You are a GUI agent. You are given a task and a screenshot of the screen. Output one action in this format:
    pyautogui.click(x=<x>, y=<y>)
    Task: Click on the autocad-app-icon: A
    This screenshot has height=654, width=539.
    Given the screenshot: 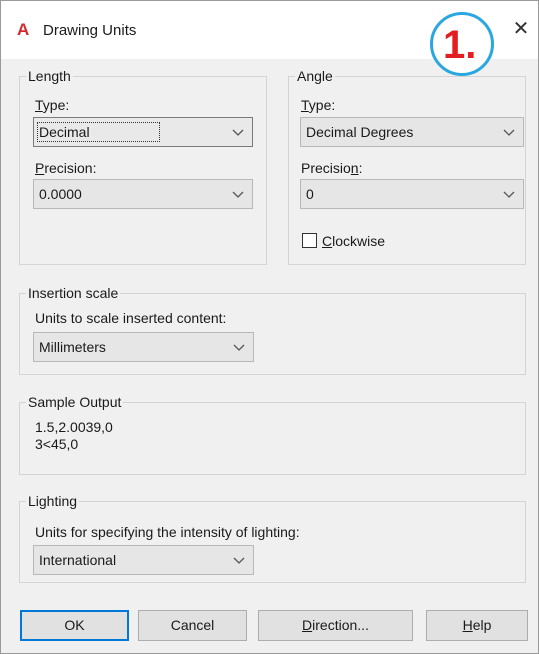 What is the action you would take?
    pyautogui.click(x=23, y=29)
    